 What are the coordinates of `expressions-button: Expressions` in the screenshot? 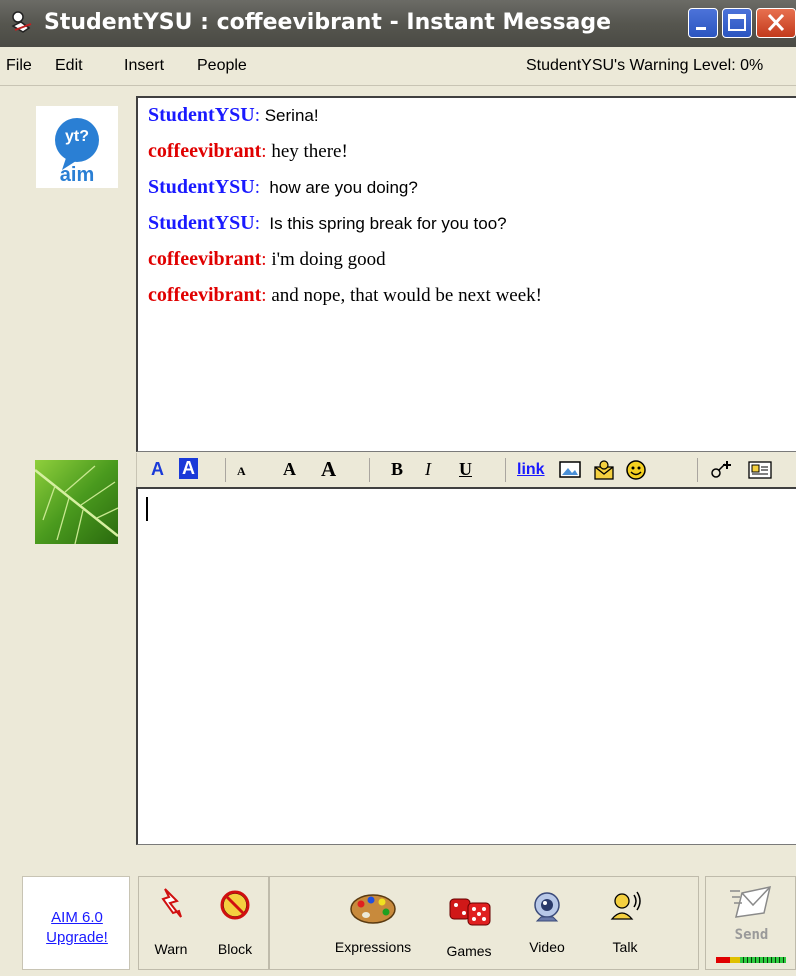 It's located at (373, 923).